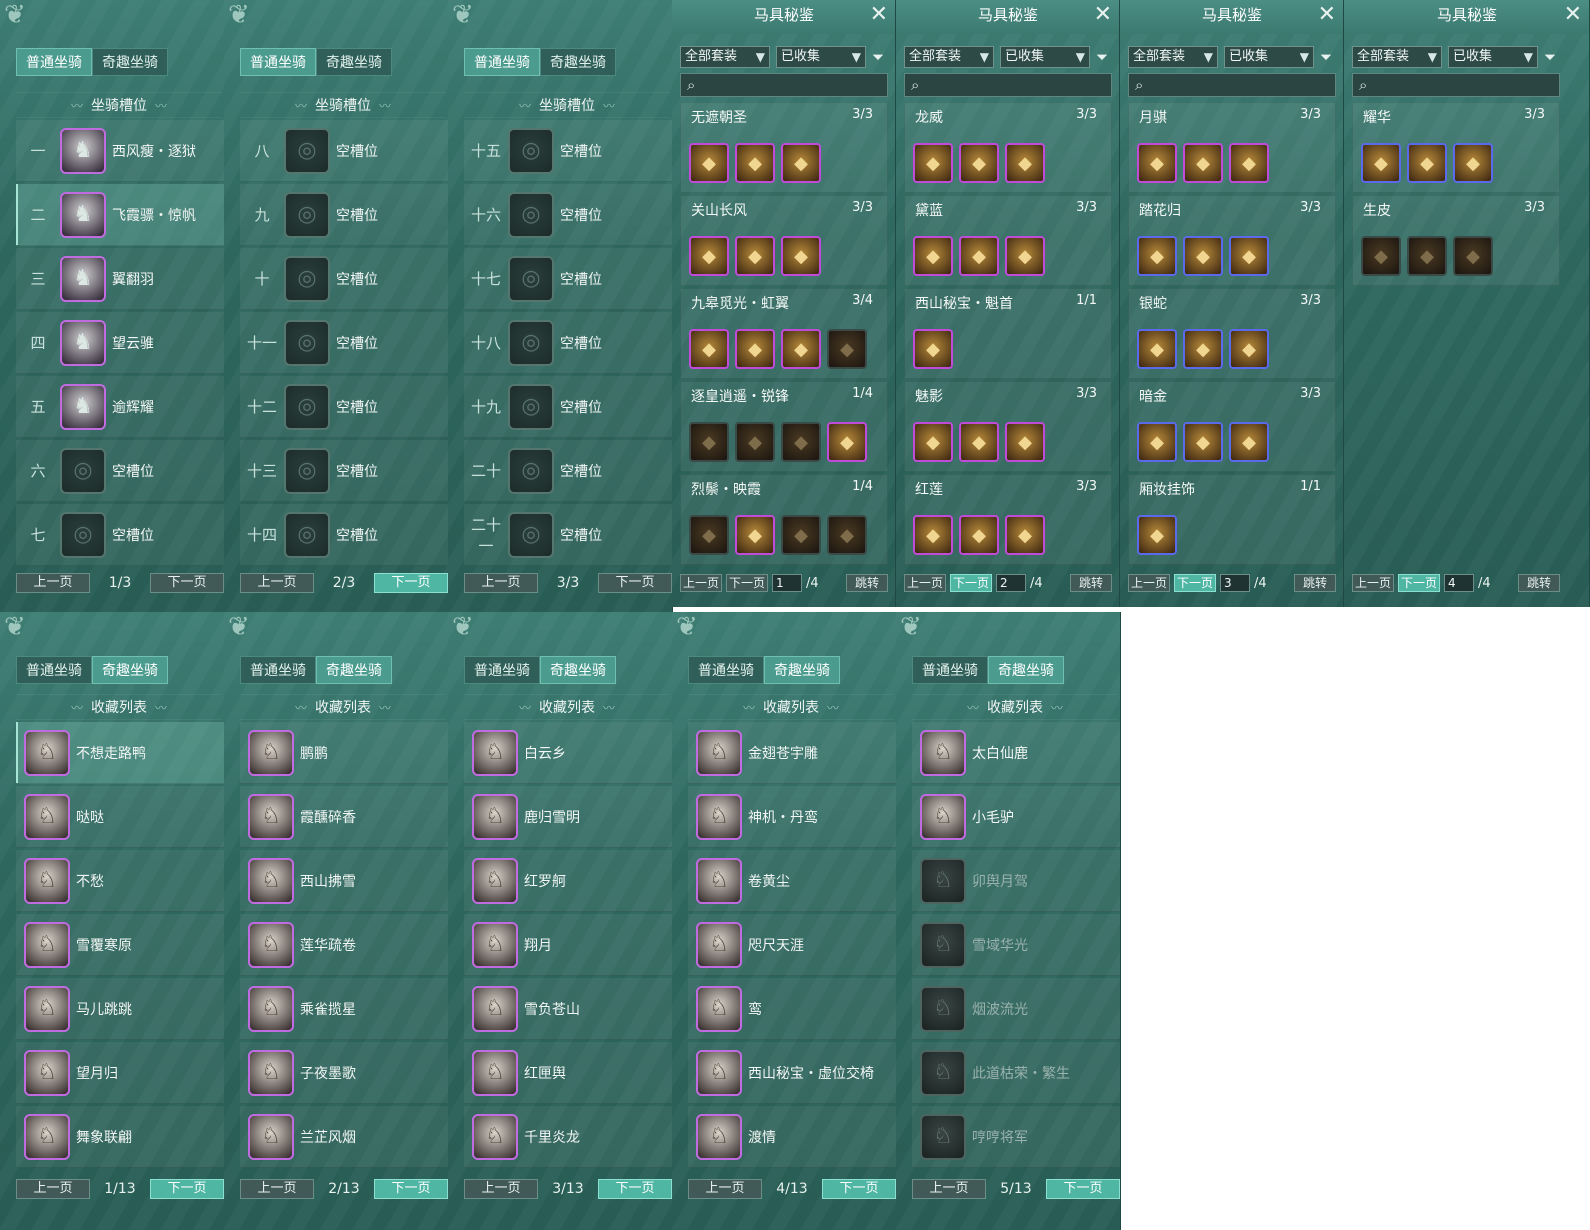 The height and width of the screenshot is (1230, 1590). What do you see at coordinates (344, 881) in the screenshot?
I see `collection-item: ♘ 西山拂雪` at bounding box center [344, 881].